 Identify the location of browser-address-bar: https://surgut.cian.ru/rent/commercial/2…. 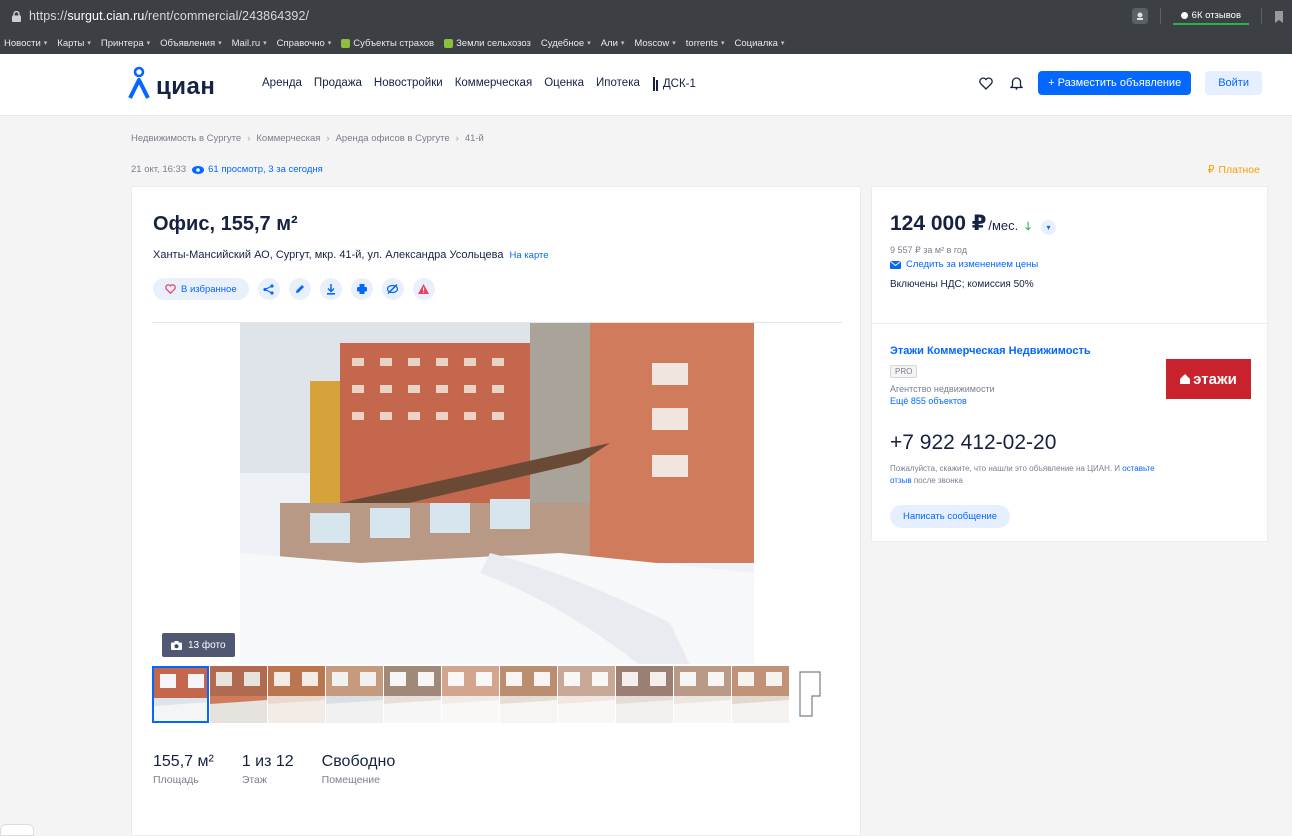
(646, 16).